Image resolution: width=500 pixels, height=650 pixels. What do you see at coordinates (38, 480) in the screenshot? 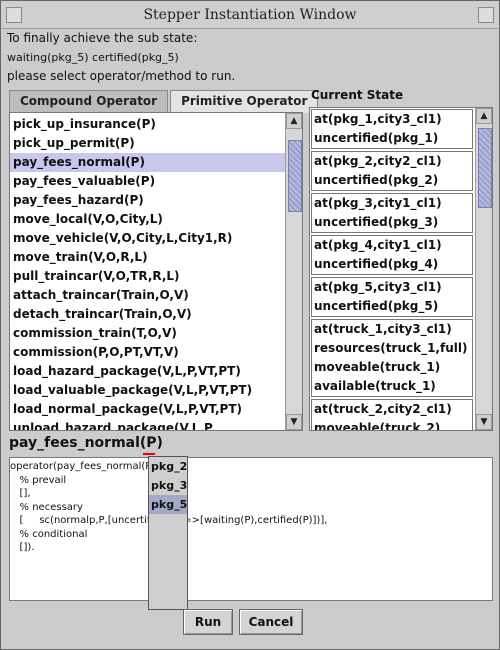
I see `code-line: % prevail` at bounding box center [38, 480].